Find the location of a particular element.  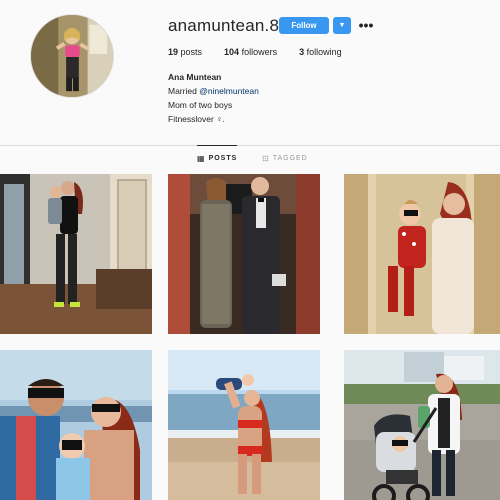

more-options-button: ••• is located at coordinates (366, 25).